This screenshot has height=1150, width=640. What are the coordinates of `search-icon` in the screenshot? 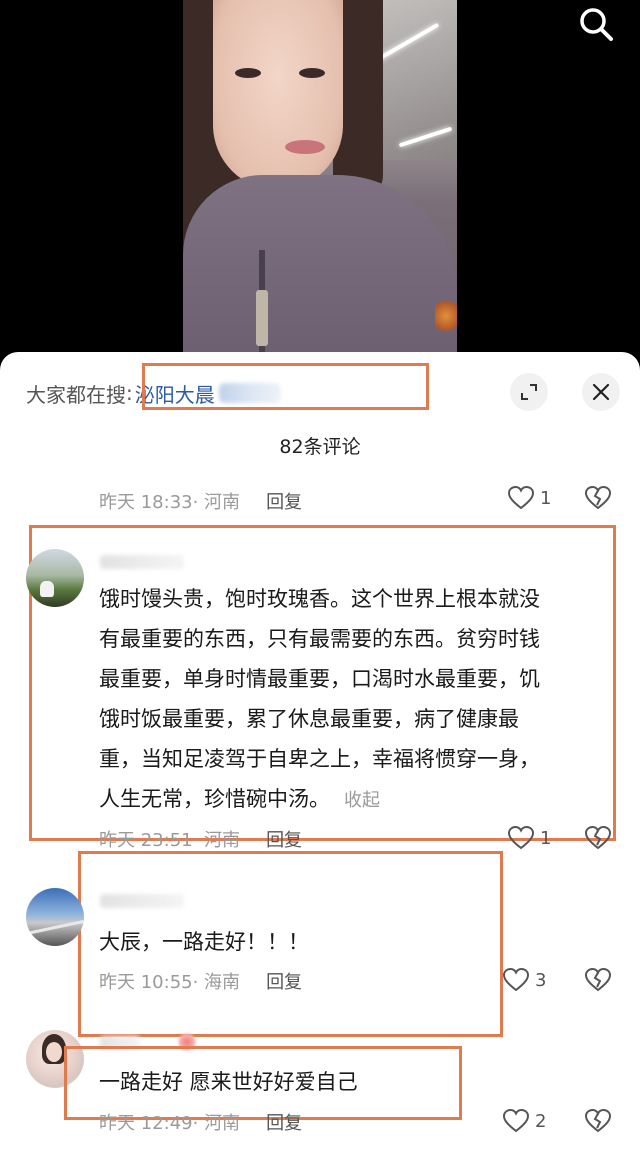 It's located at (596, 24).